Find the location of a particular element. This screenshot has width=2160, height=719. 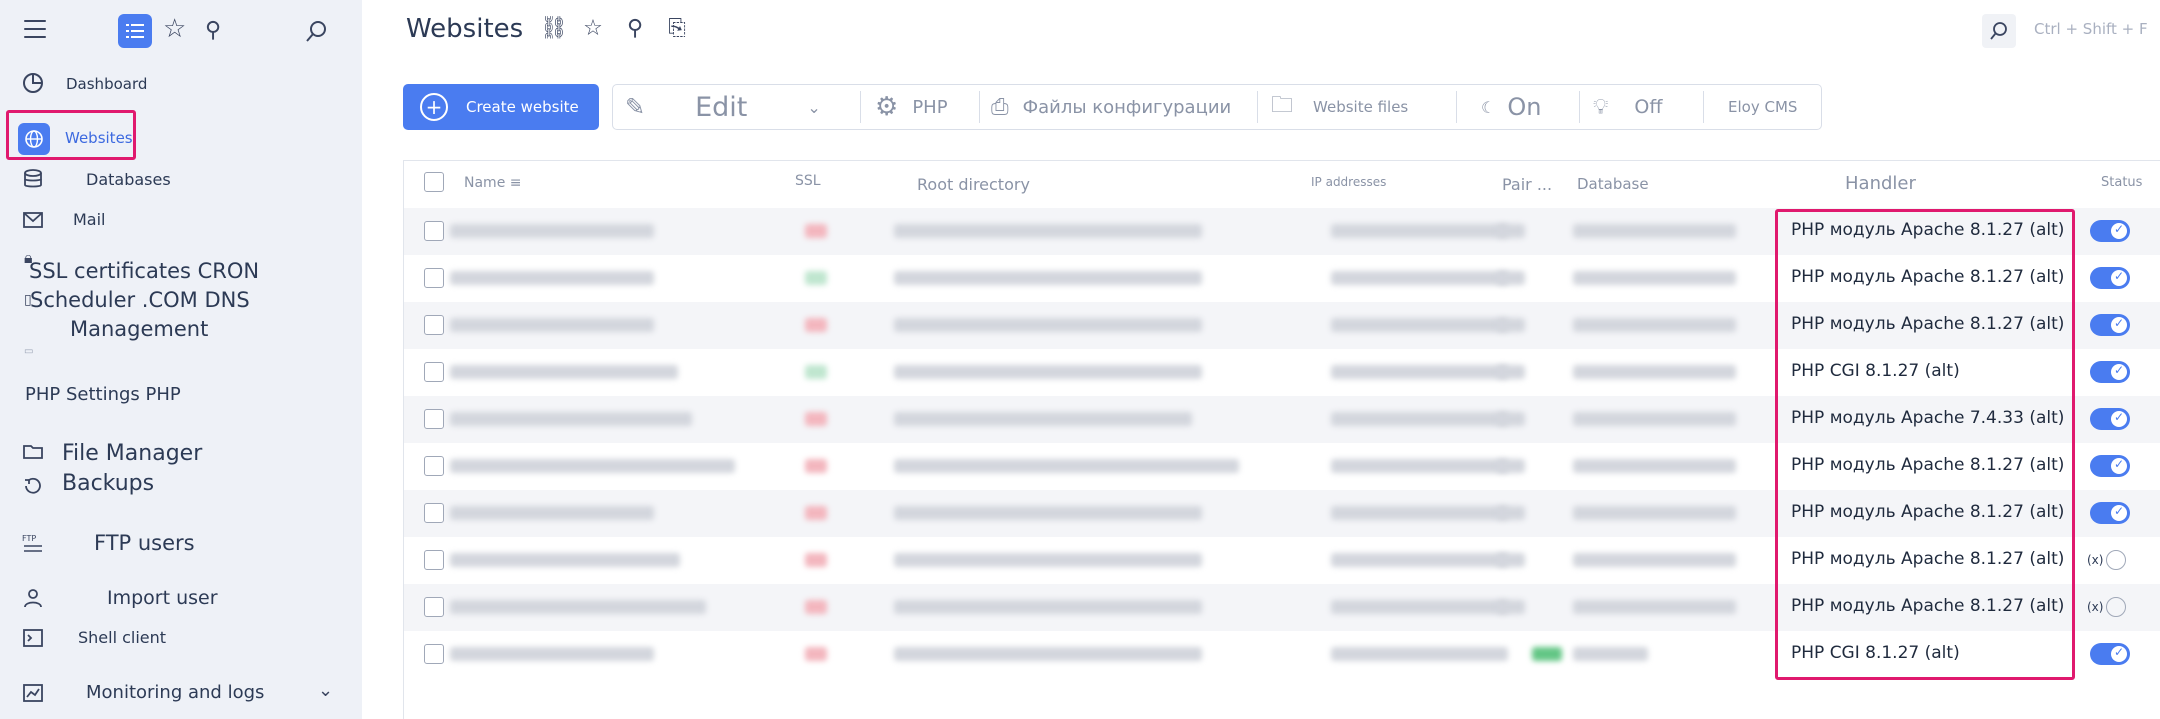

column-name: Name ≡ is located at coordinates (492, 183).